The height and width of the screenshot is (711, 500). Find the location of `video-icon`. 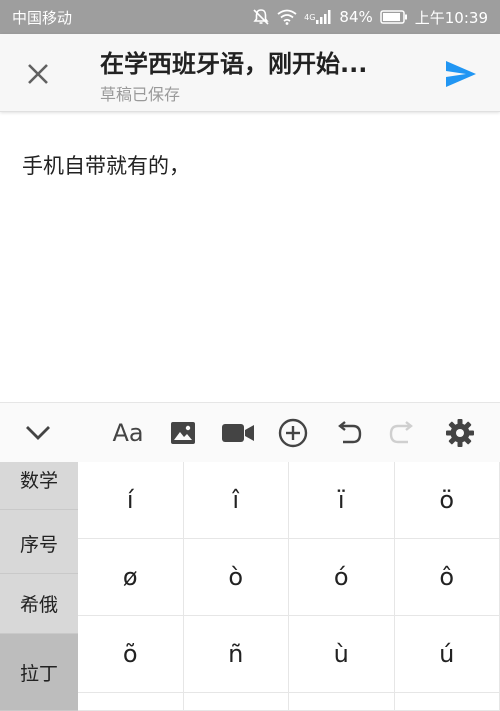

video-icon is located at coordinates (238, 433).